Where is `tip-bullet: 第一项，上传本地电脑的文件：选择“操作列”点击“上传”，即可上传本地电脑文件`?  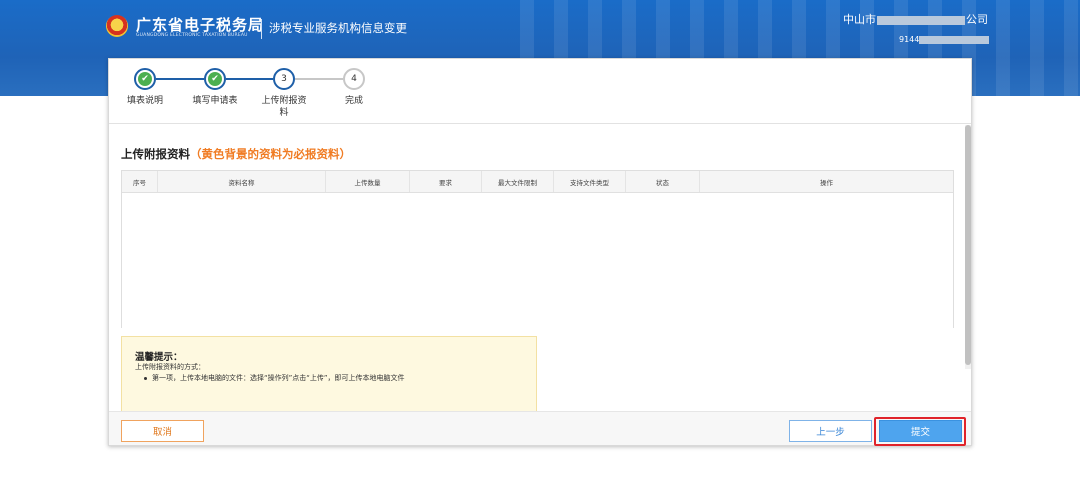
tip-bullet: 第一项，上传本地电脑的文件：选择“操作列”点击“上传”，即可上传本地电脑文件 is located at coordinates (274, 378).